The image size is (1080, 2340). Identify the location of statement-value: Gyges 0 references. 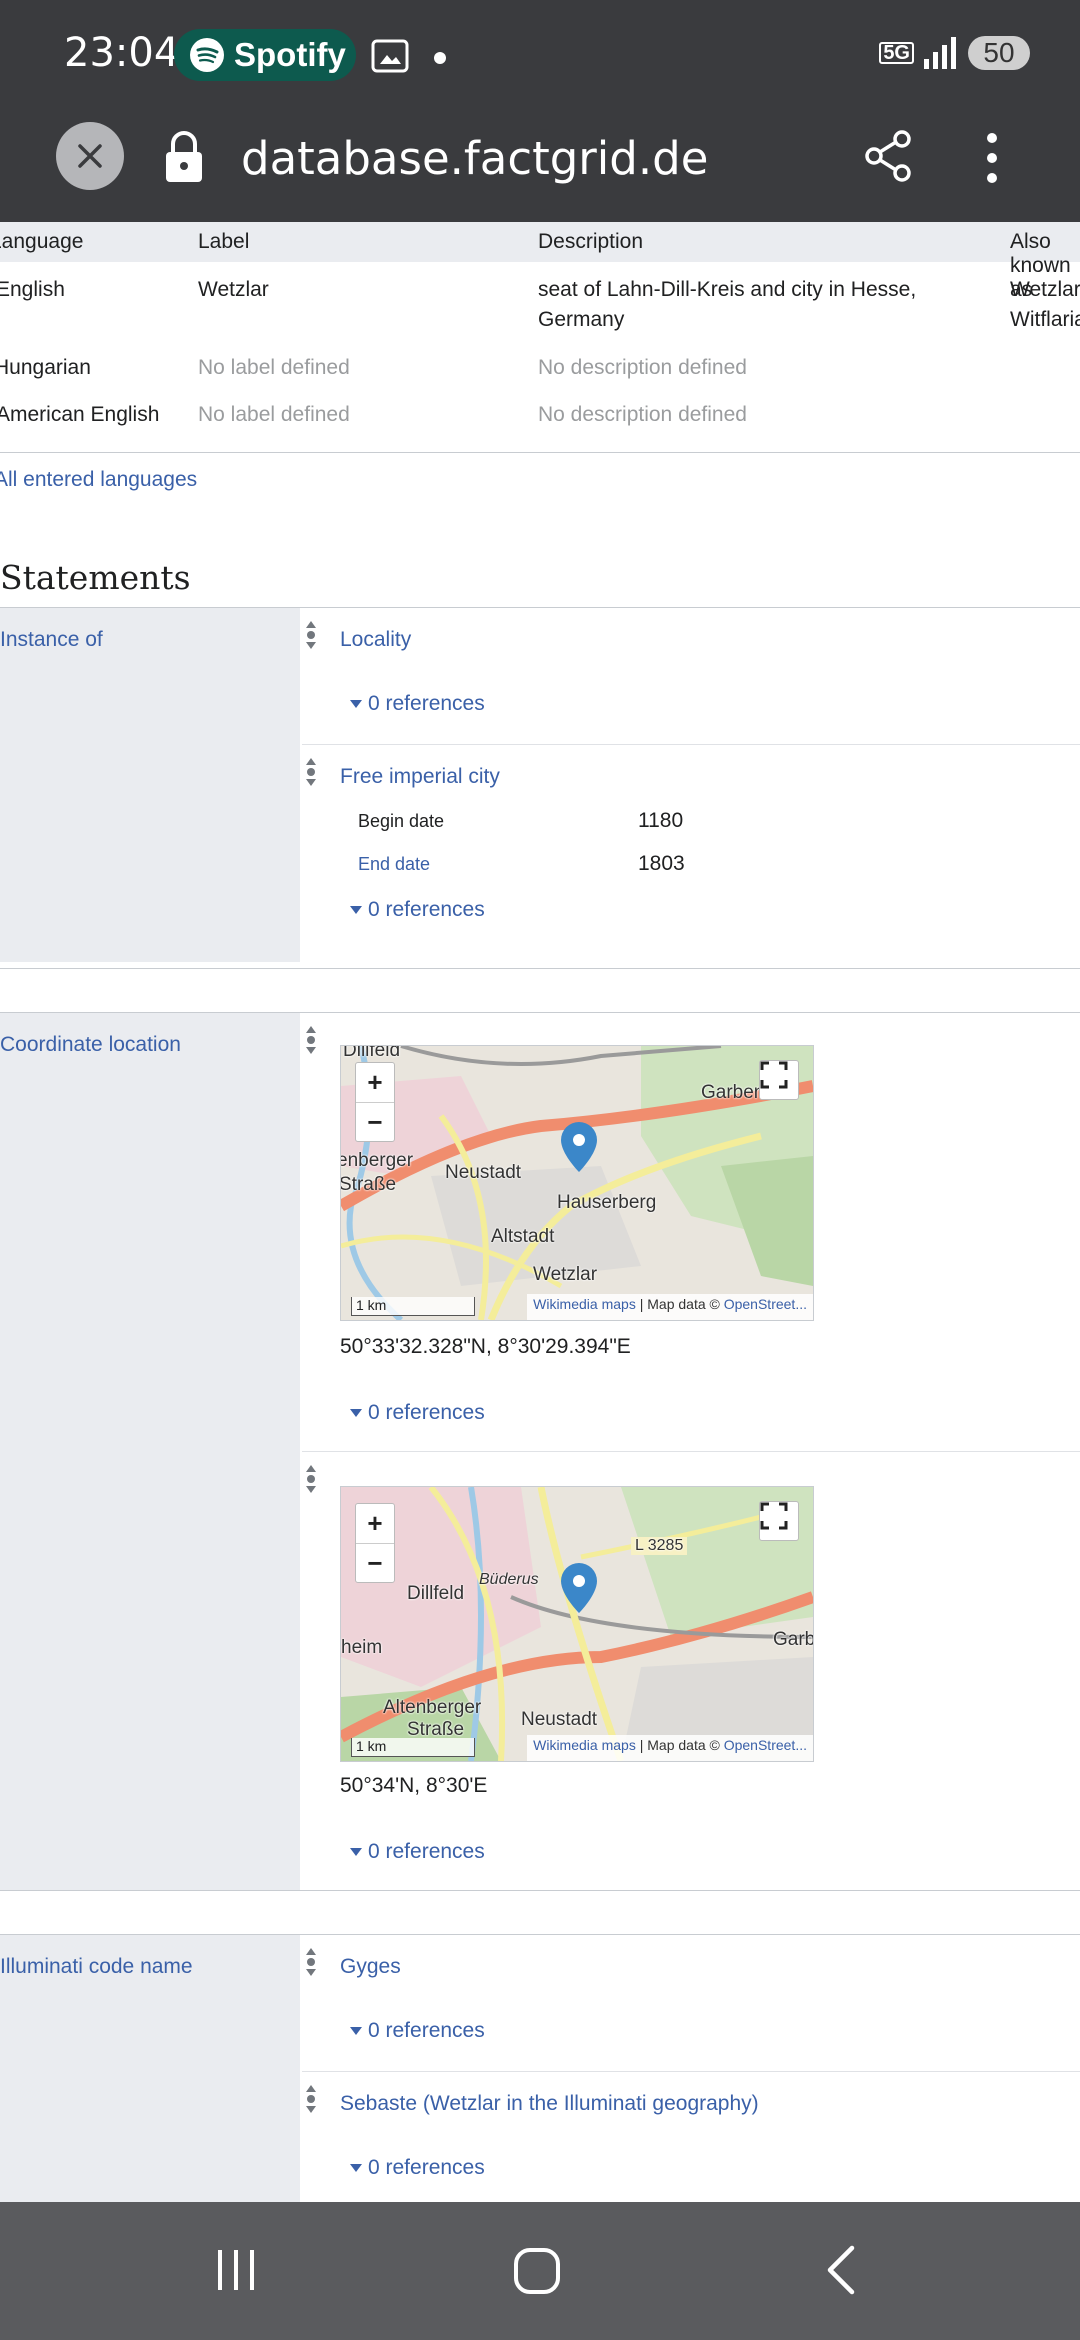
(691, 2003).